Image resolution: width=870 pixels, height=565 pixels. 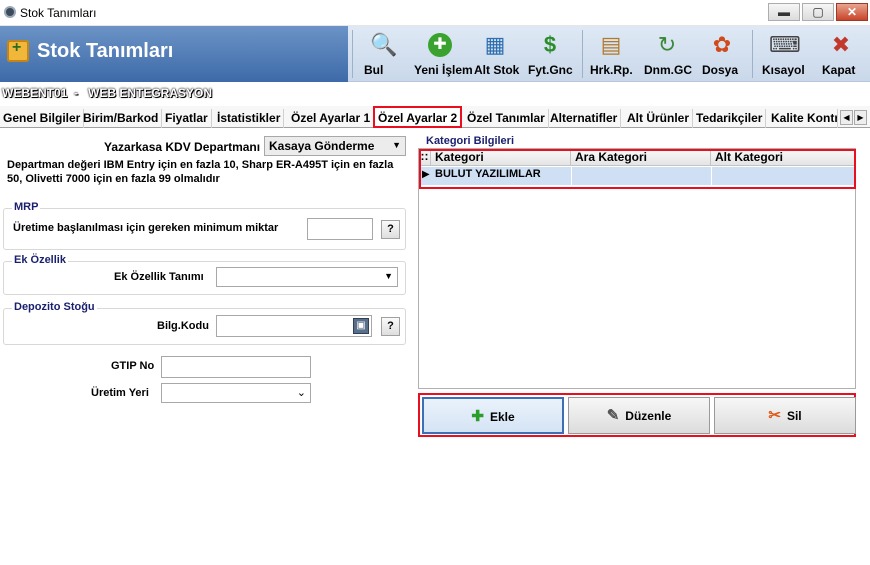 What do you see at coordinates (550, 44) in the screenshot?
I see `money-icon: $` at bounding box center [550, 44].